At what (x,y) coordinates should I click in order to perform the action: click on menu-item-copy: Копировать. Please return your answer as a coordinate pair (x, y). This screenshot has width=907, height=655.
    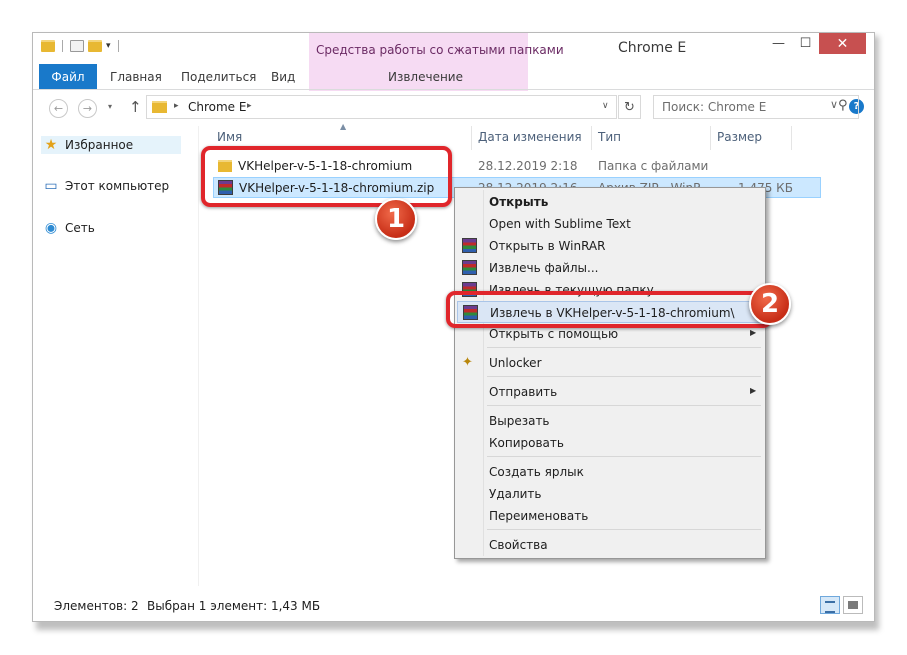
    Looking at the image, I should click on (610, 443).